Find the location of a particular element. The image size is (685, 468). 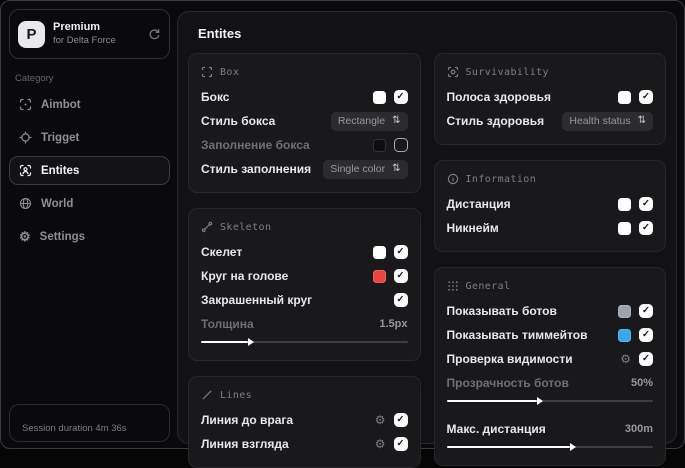

setting-row-skeleton: Скелет is located at coordinates (304, 252).